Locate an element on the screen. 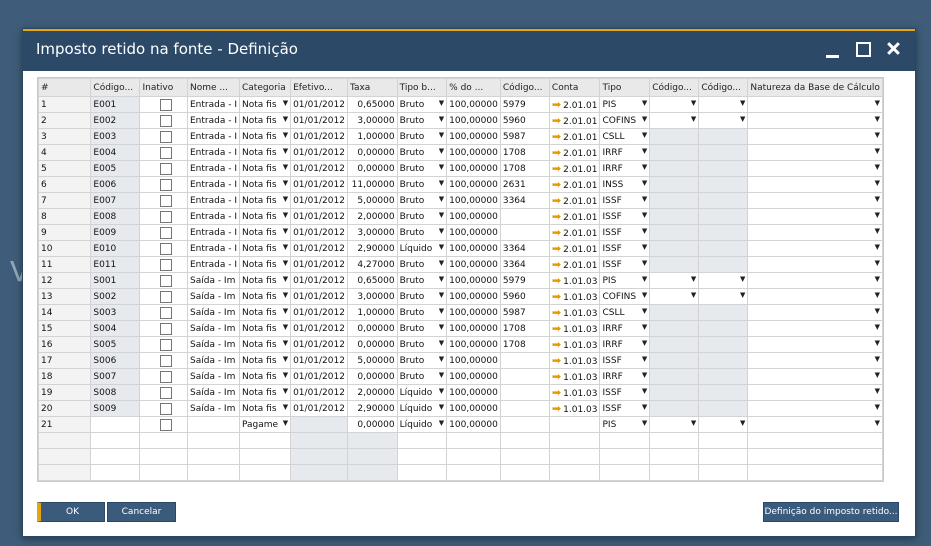 The image size is (931, 546). code2-cell: 1708 is located at coordinates (524, 152).